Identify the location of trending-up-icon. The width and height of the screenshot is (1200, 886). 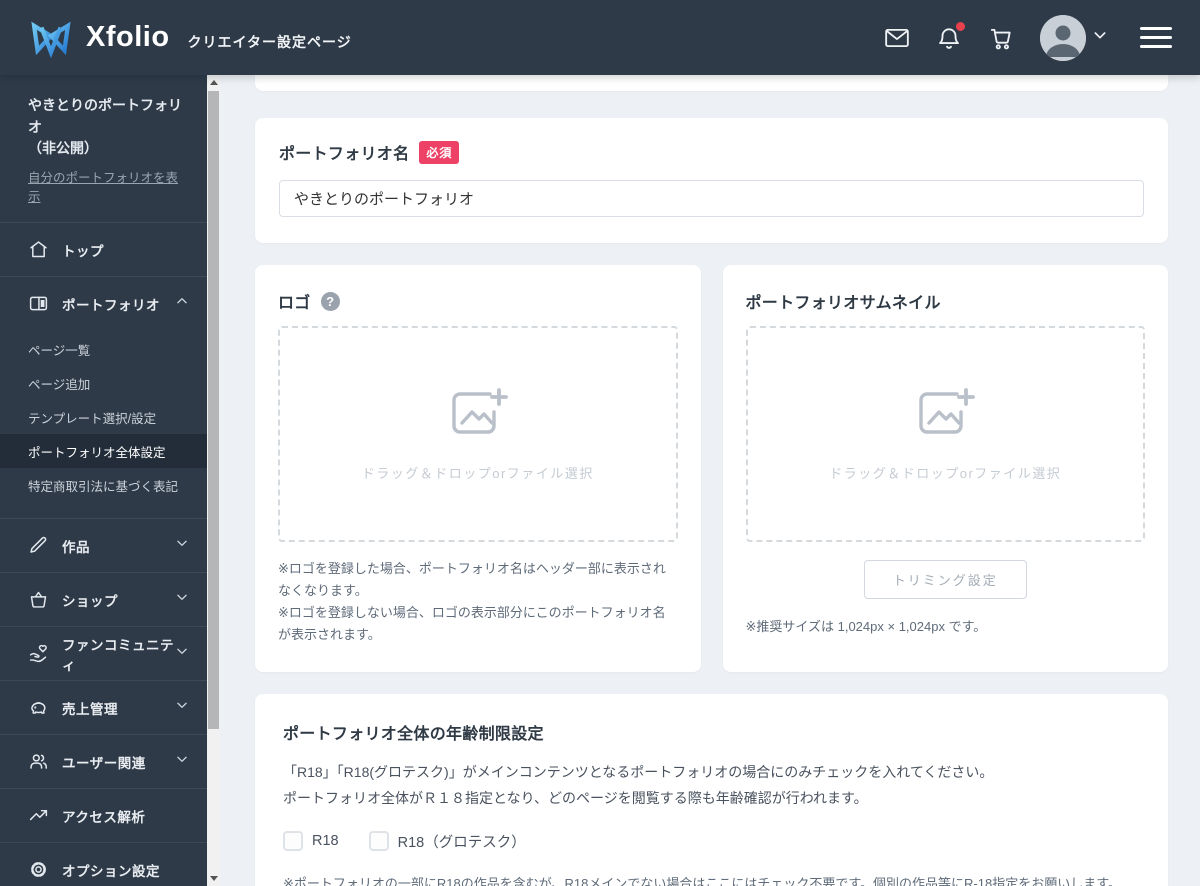
(38, 815).